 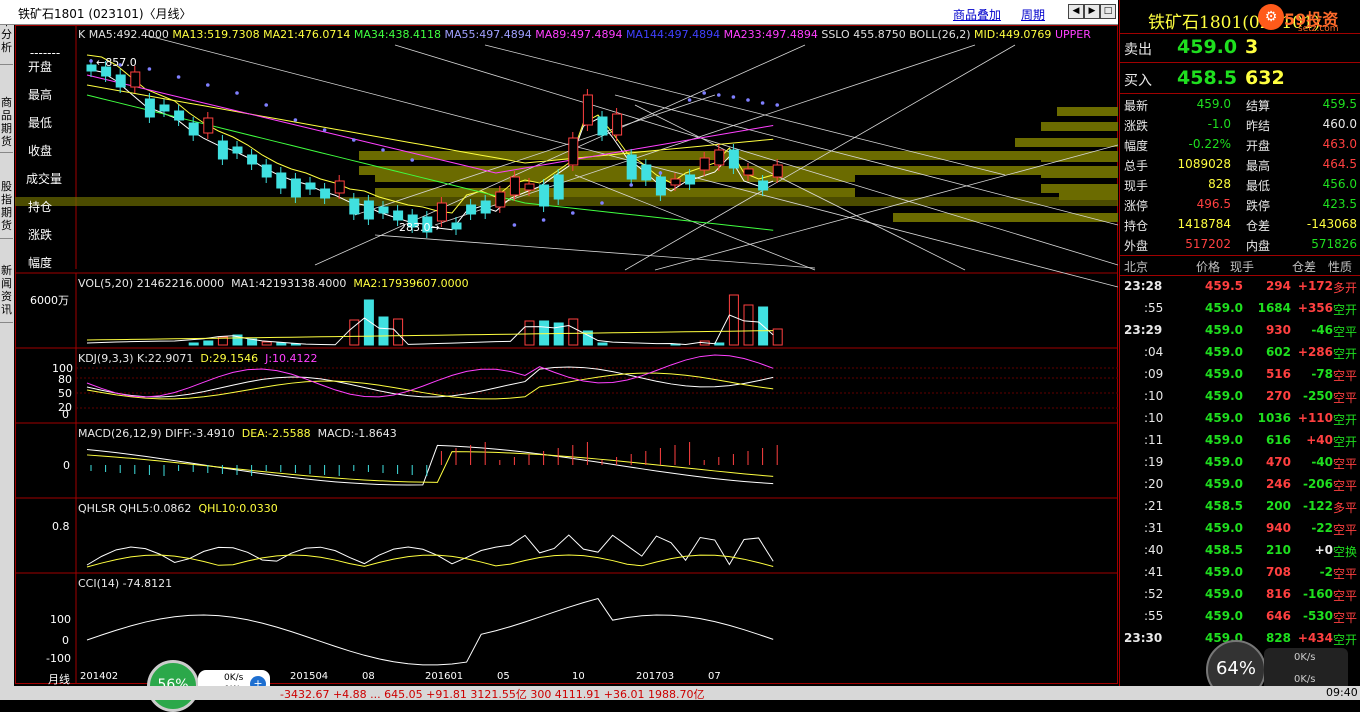 What do you see at coordinates (1322, 462) in the screenshot?
I see `tick-cell: -40` at bounding box center [1322, 462].